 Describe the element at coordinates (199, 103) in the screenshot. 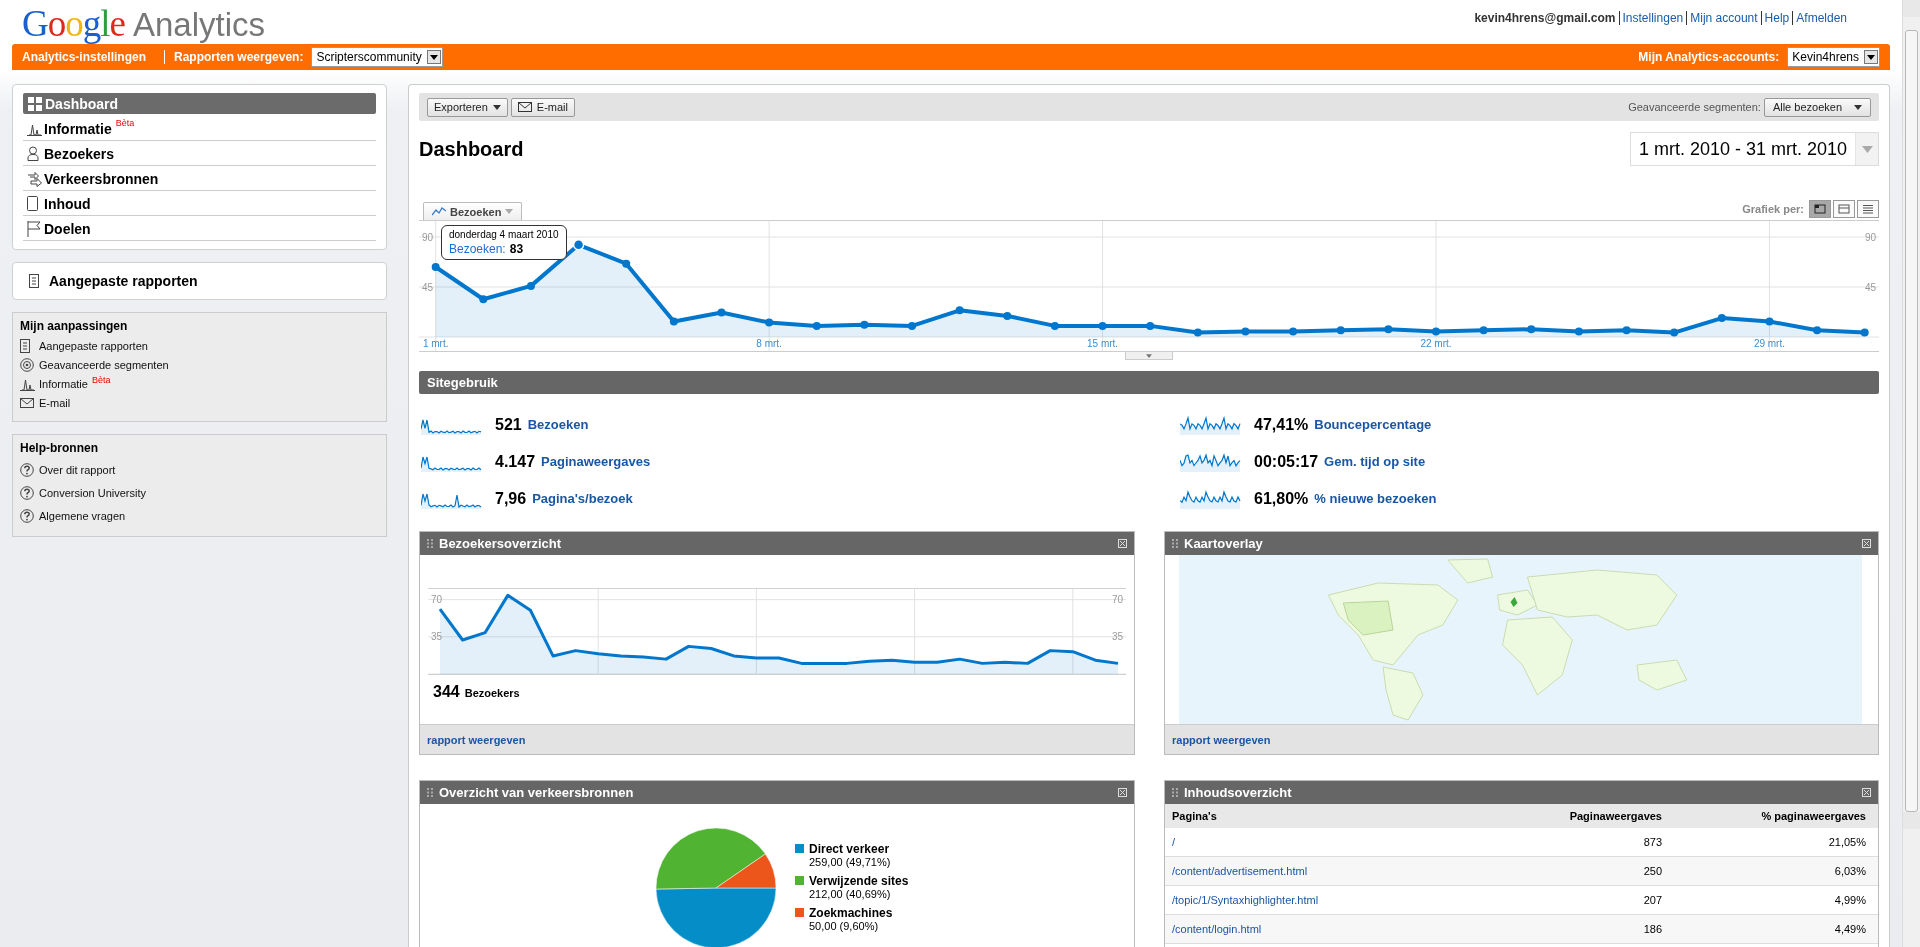

I see `nav-item: Dashboard` at that location.